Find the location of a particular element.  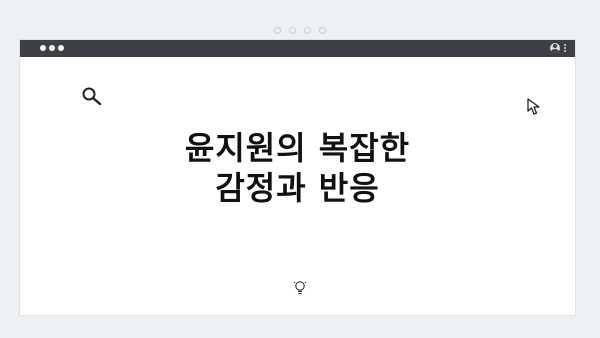

title-line-2: 감정과 반응 is located at coordinates (297, 188).